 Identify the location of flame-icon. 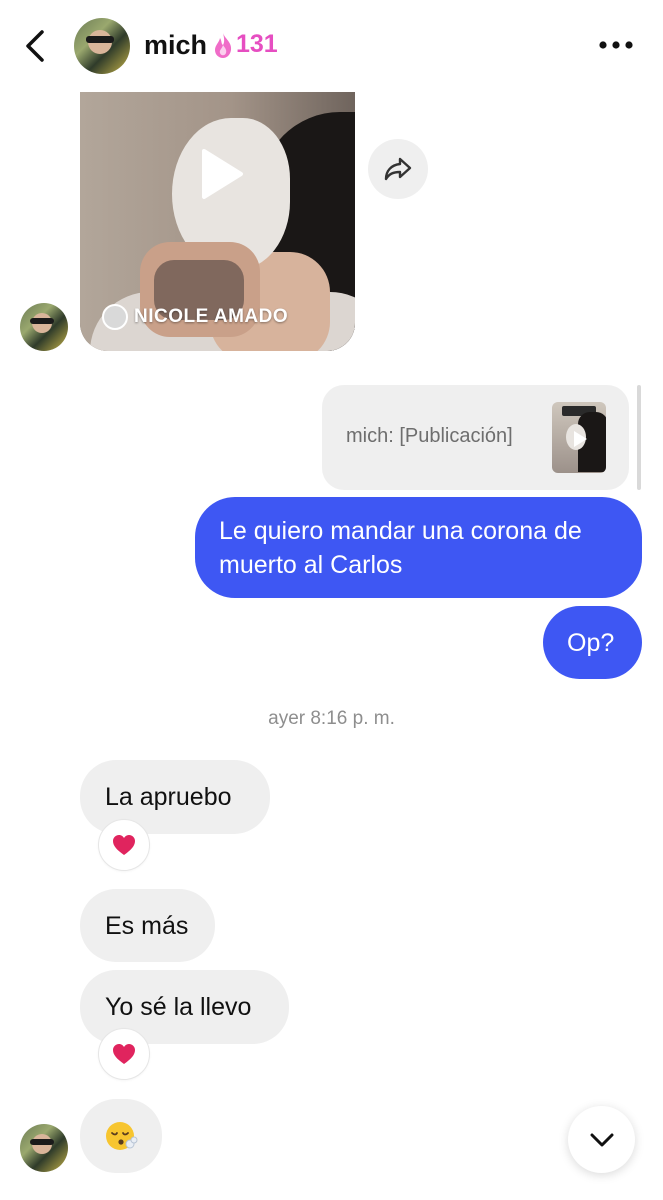
(223, 45).